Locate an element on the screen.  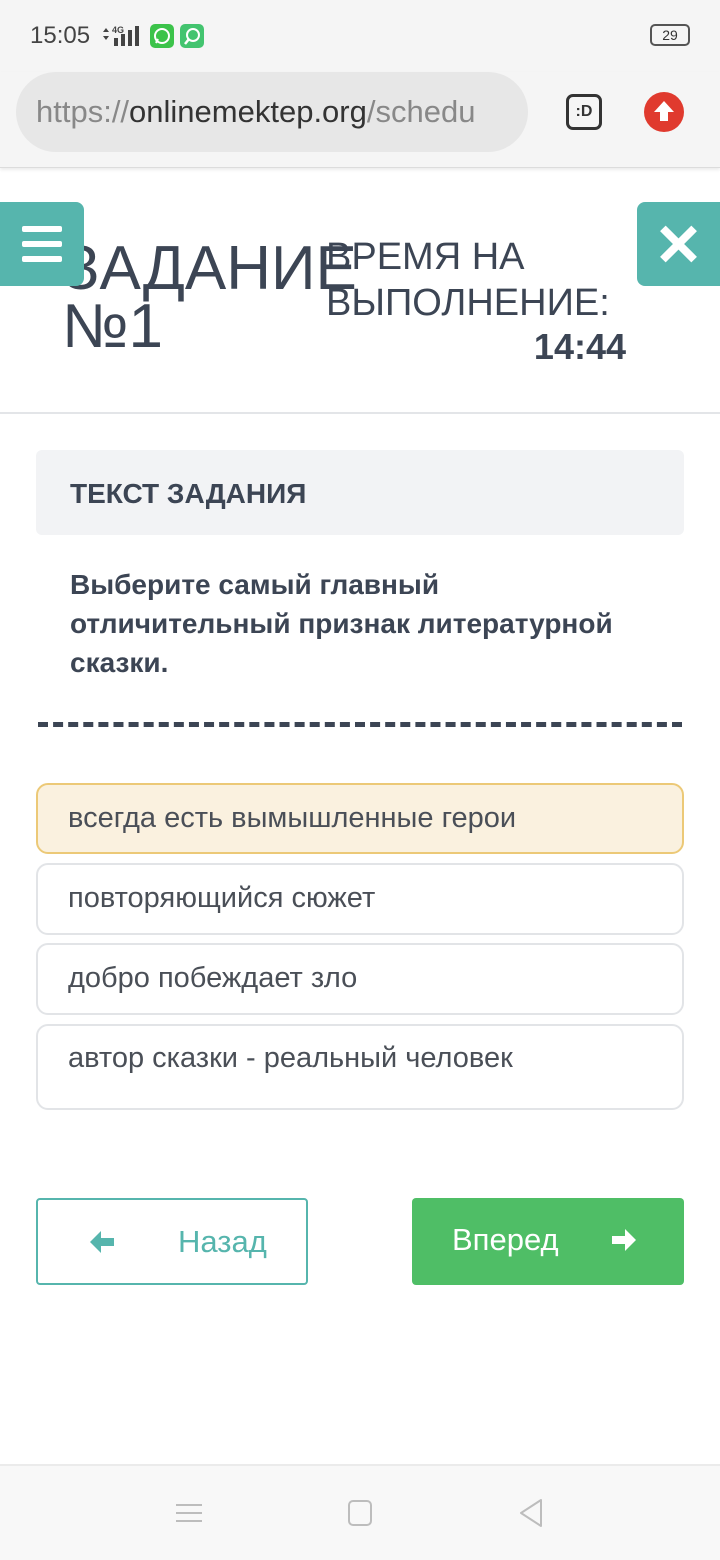
signal-icon: 4G is located at coordinates (121, 35).